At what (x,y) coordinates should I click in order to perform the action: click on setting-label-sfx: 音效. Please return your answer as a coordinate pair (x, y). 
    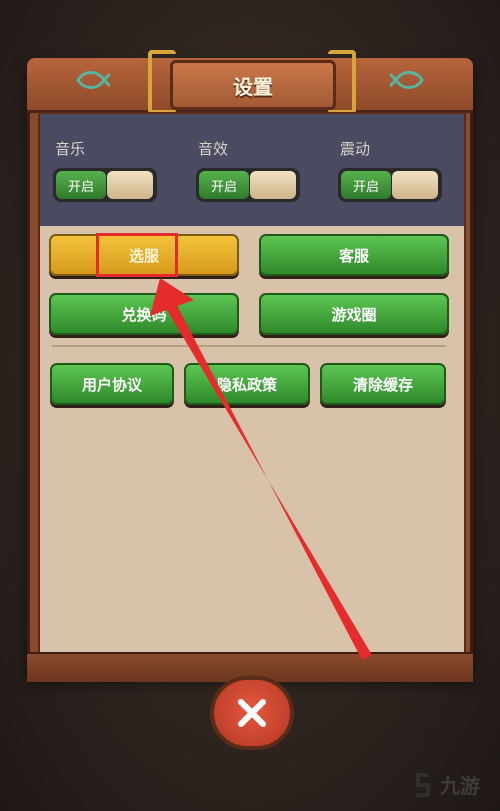
    Looking at the image, I should click on (213, 149).